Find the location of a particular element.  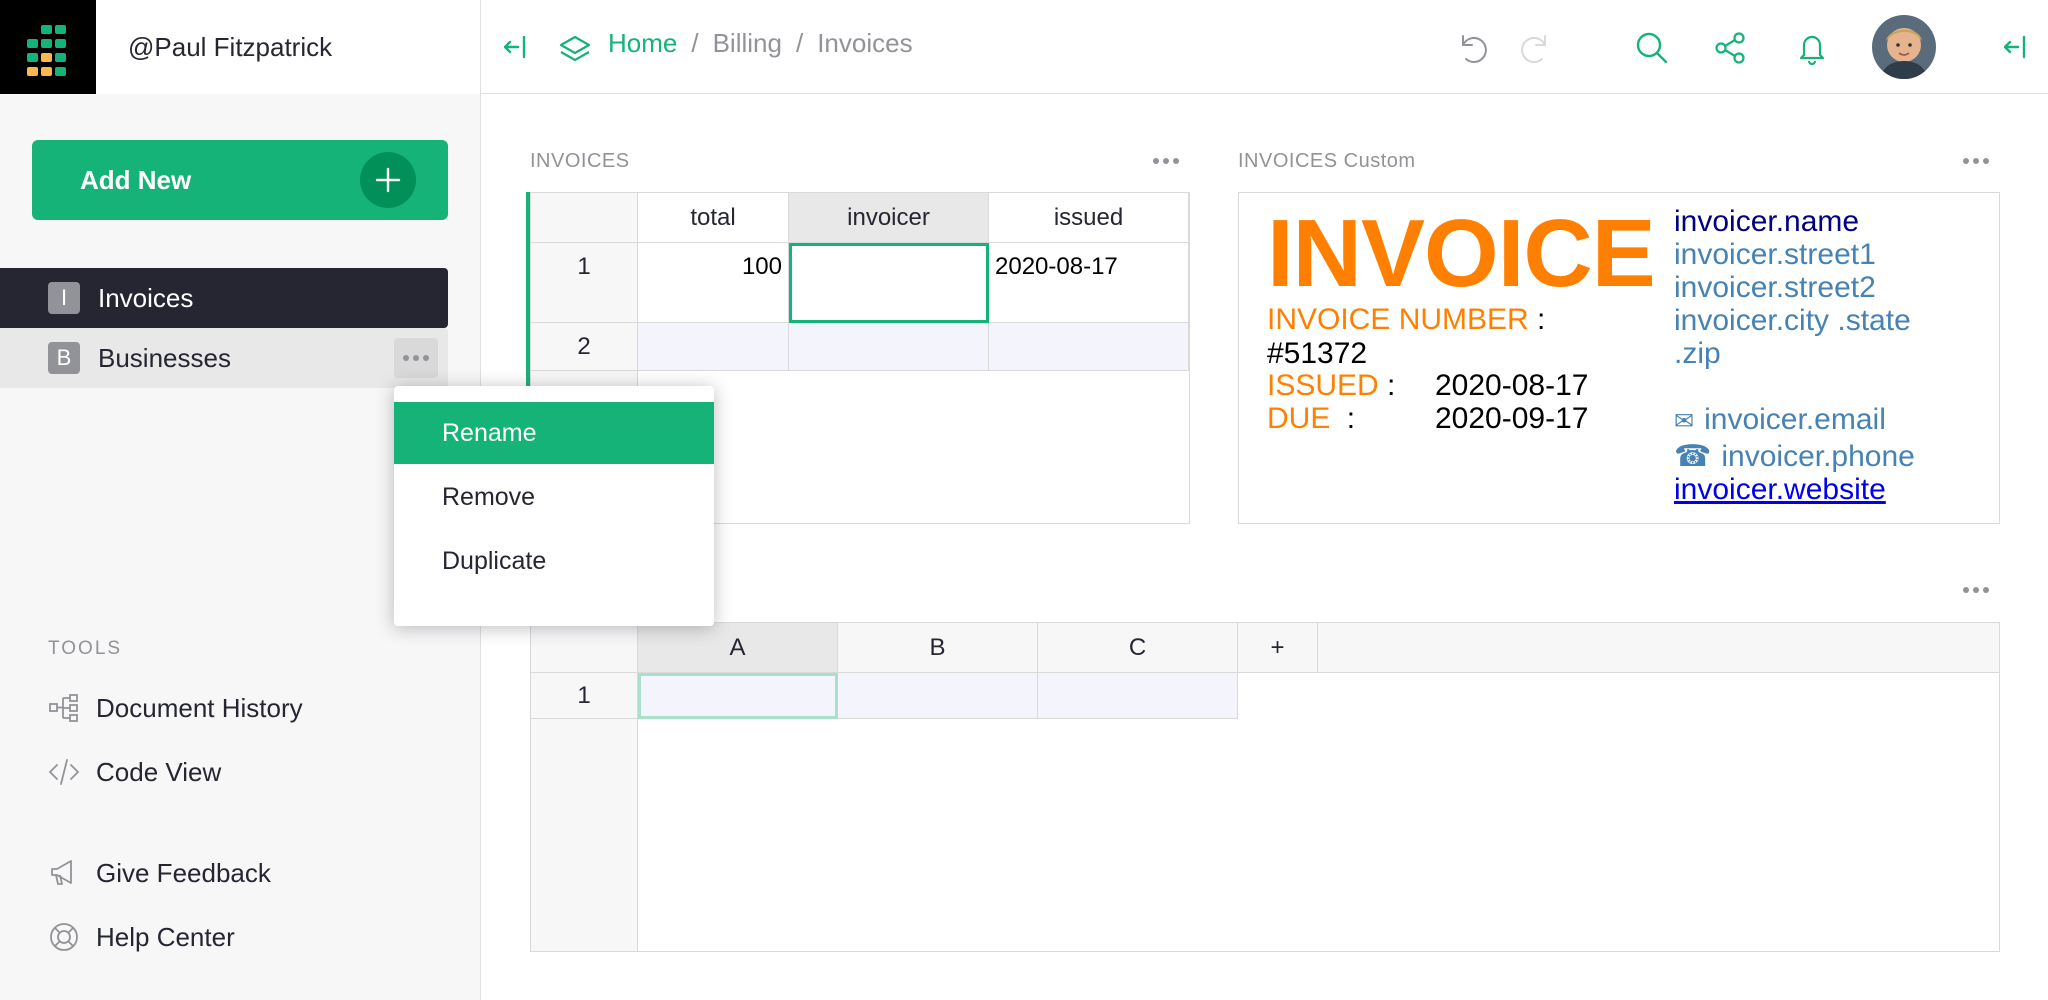

app-logo is located at coordinates (48, 47).